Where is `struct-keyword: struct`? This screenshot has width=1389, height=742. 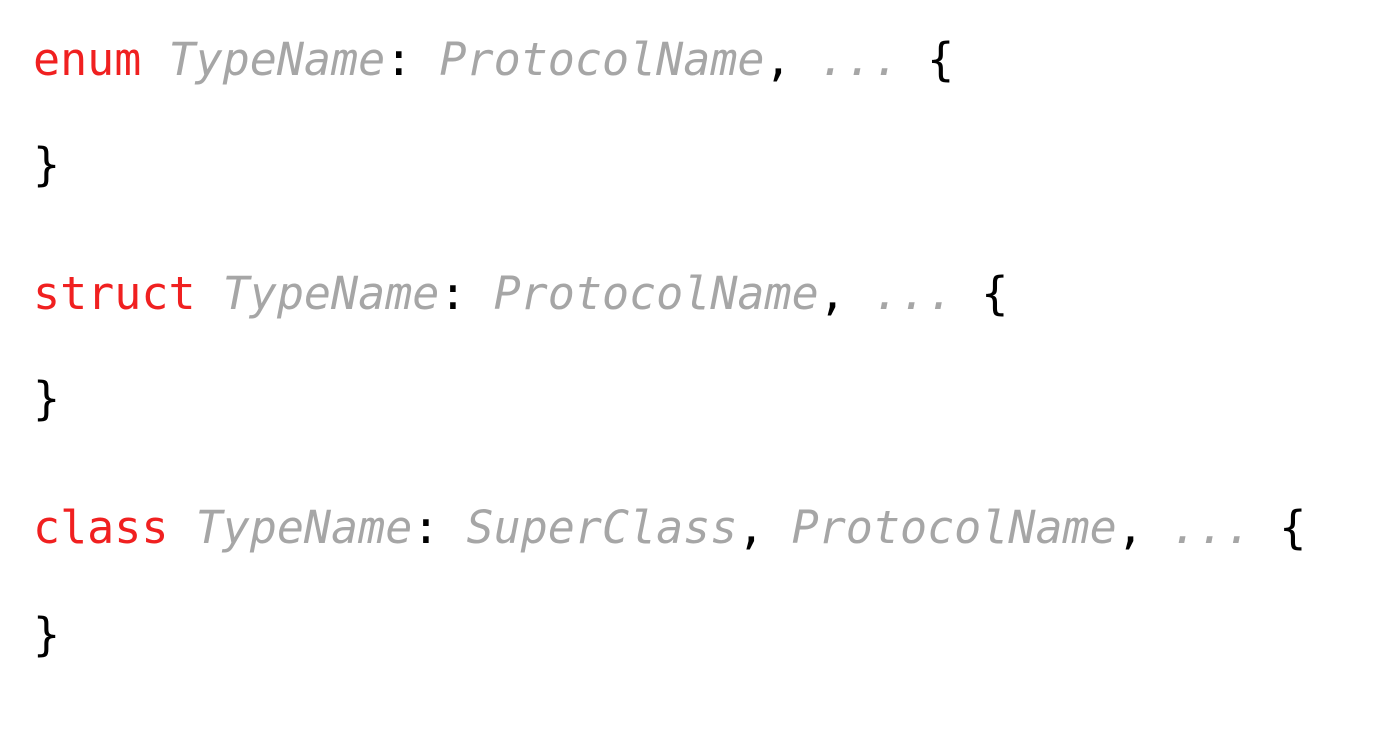
struct-keyword: struct is located at coordinates (114, 293).